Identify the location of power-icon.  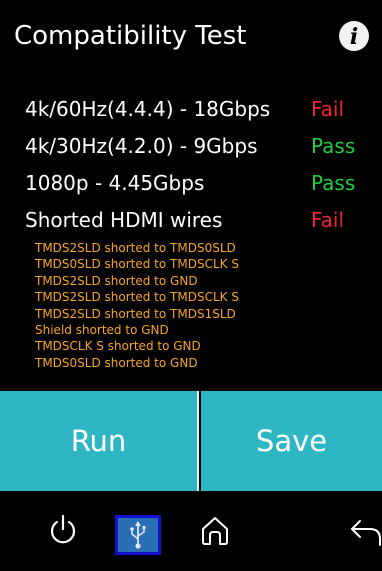
(63, 530).